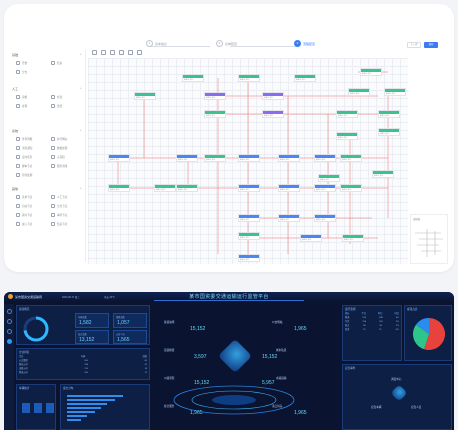  Describe the element at coordinates (32, 63) in the screenshot. I see `palette-item: 开始` at that location.